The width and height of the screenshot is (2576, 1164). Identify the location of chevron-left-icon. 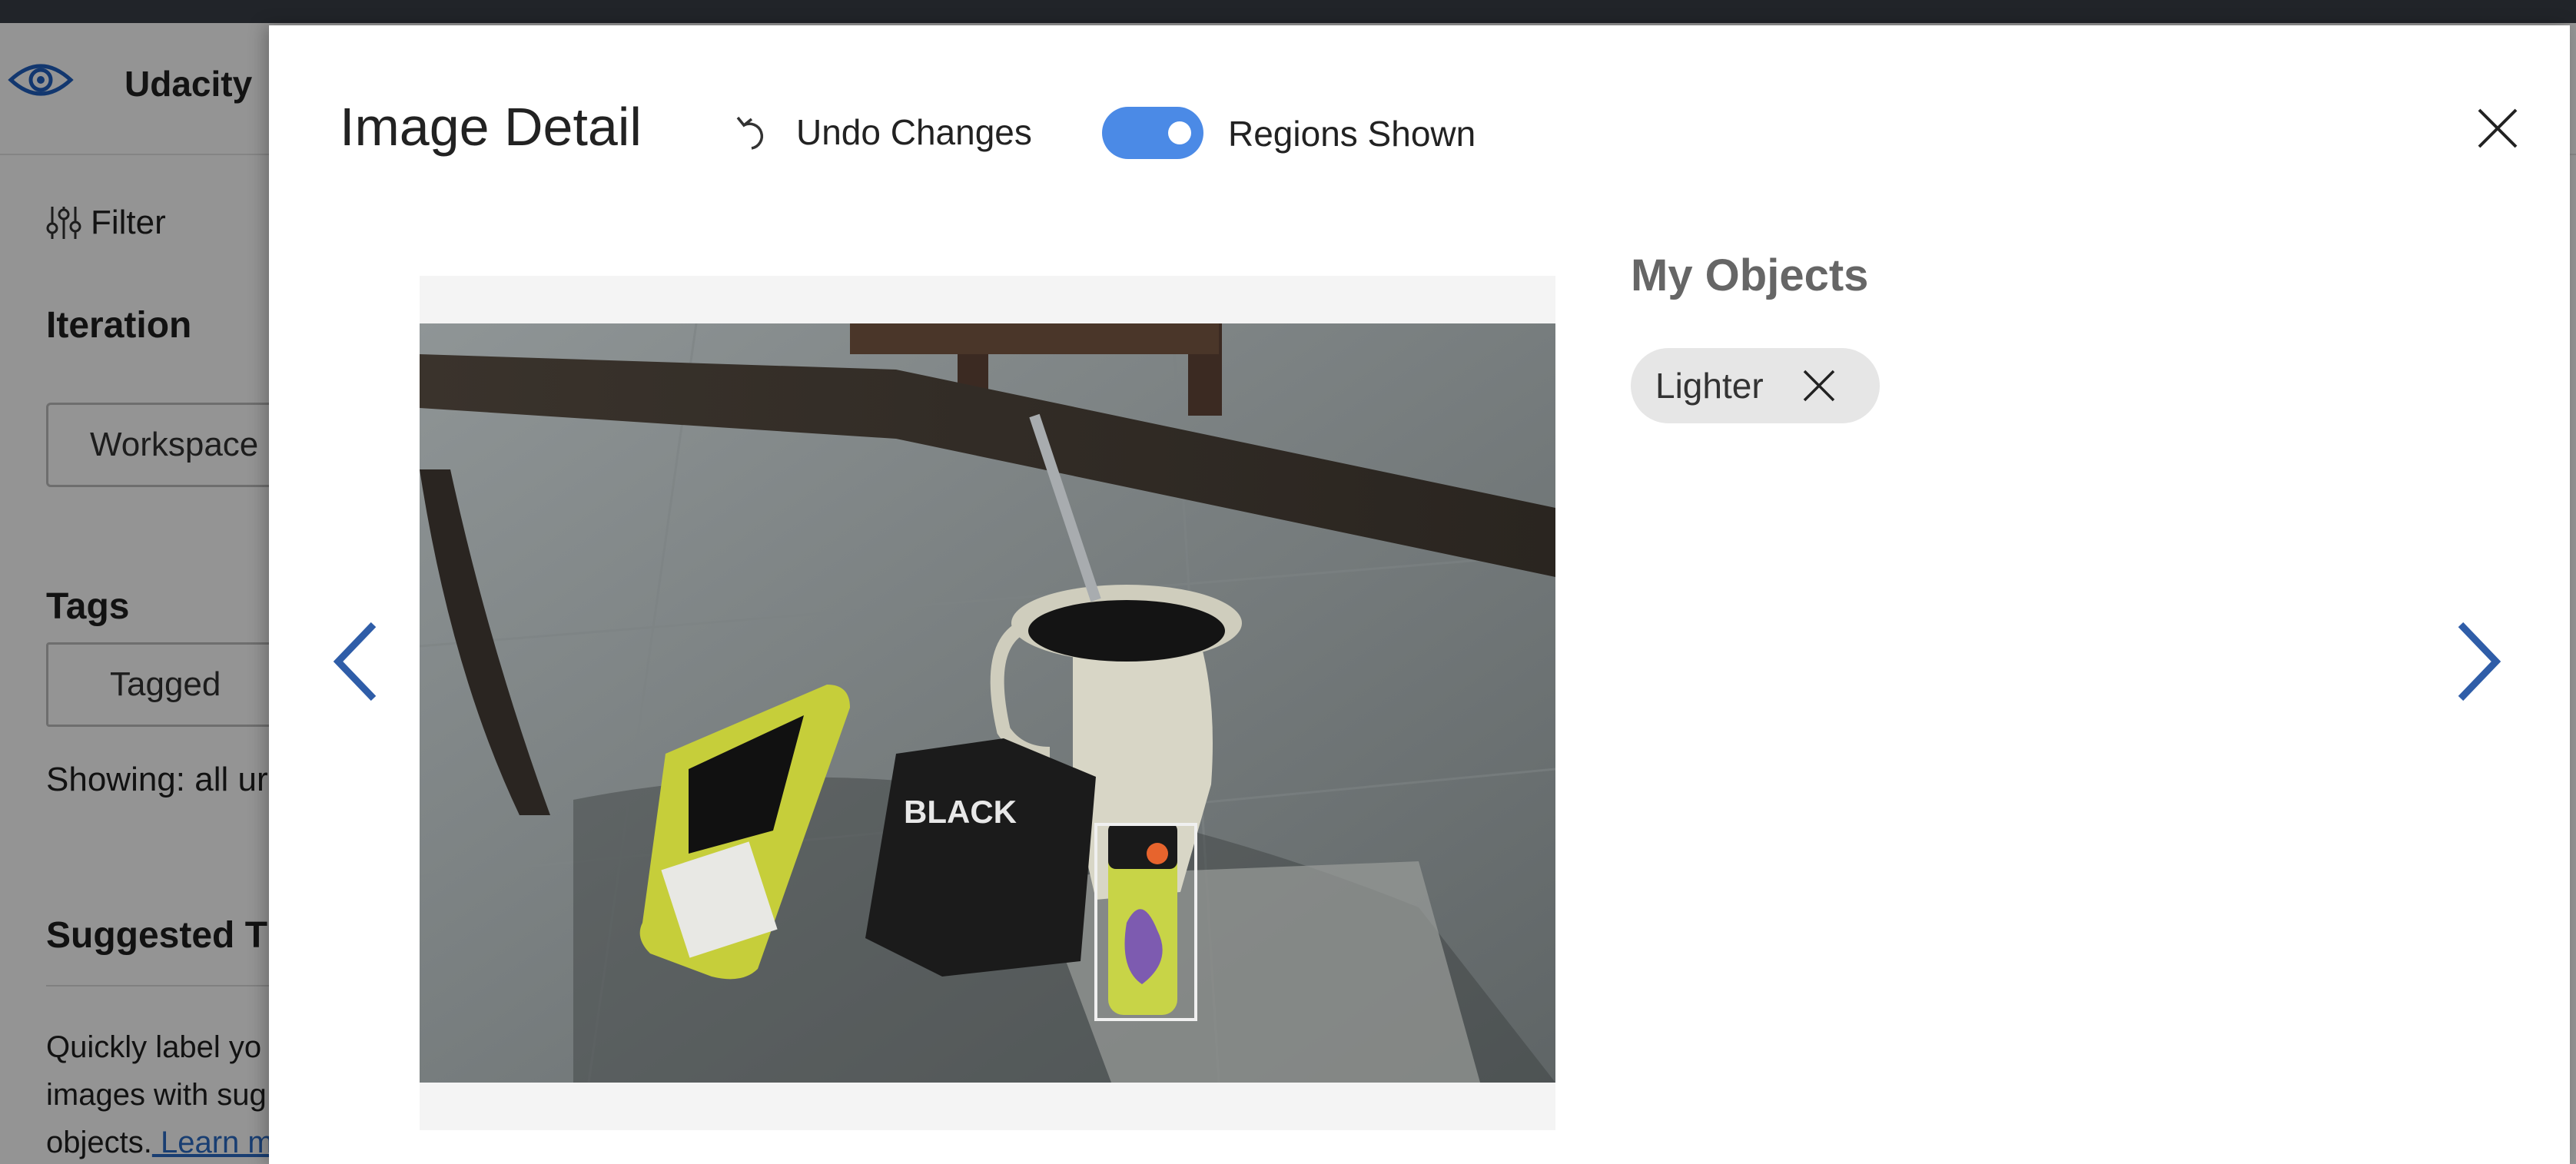
(356, 661).